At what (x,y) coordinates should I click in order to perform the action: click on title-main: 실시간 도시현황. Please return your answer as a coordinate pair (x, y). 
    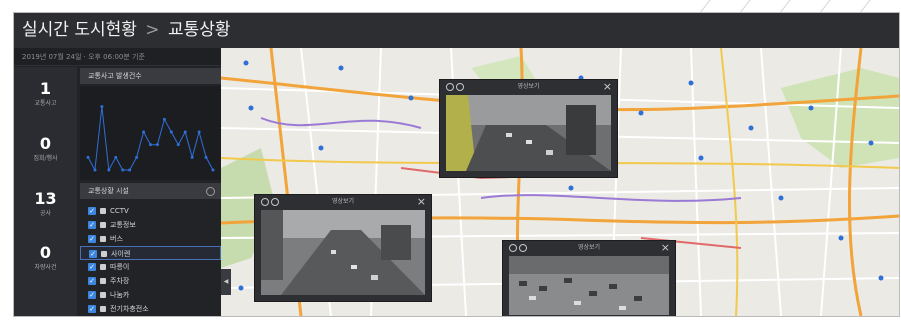
    Looking at the image, I should click on (79, 30).